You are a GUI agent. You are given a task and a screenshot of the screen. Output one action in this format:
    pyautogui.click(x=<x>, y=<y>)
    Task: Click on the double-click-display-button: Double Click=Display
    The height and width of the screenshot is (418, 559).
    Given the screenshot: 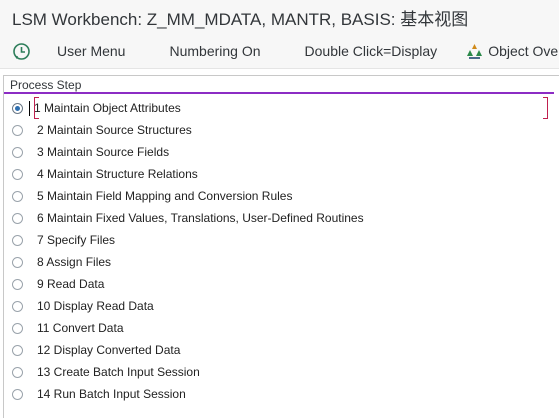 What is the action you would take?
    pyautogui.click(x=371, y=51)
    